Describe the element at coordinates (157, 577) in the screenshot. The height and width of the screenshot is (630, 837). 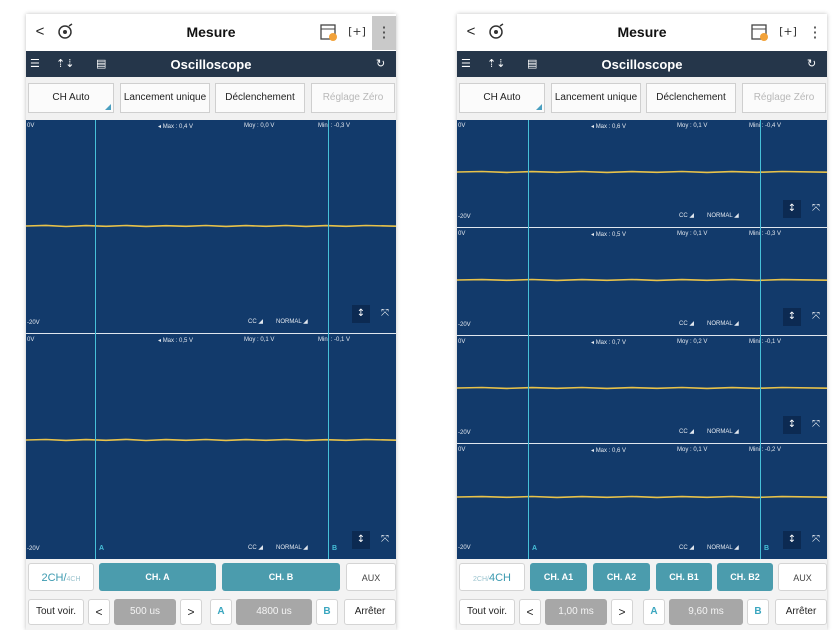
I see `channel-a-button: CH. A` at that location.